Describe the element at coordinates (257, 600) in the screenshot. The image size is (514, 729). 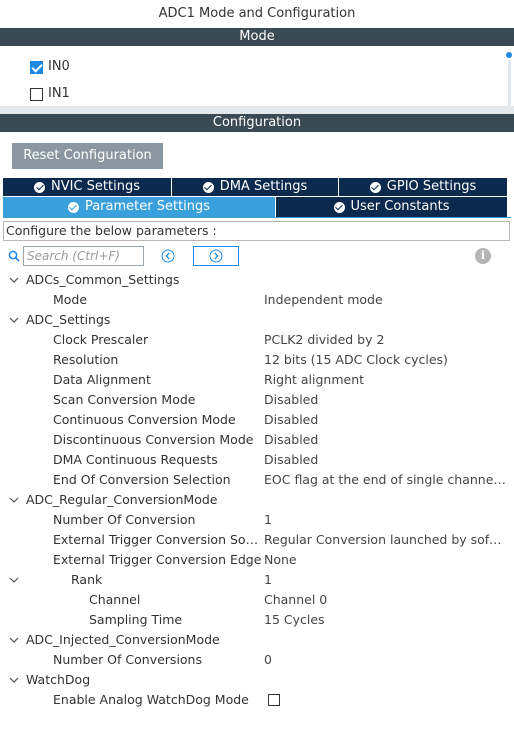
I see `tree-row-channel: Channel Channel 0` at that location.